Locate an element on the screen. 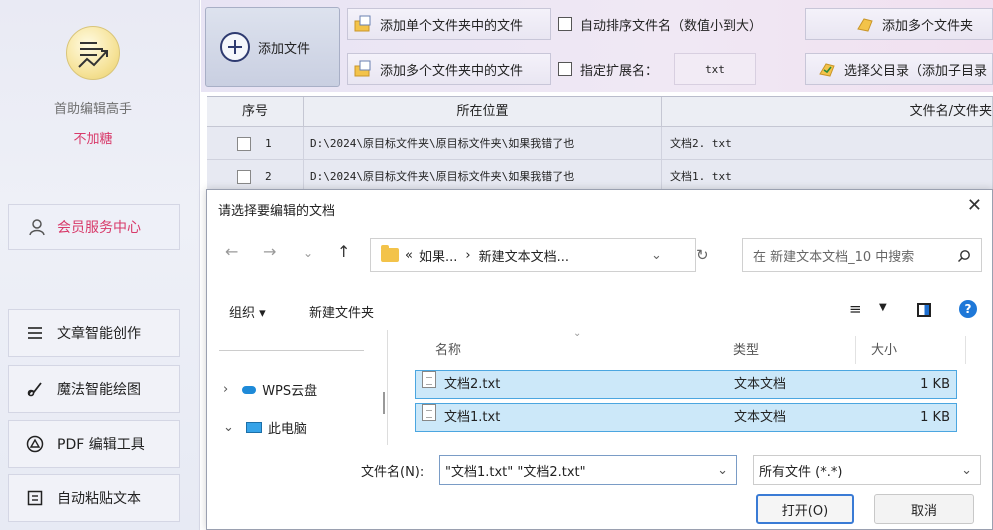 The image size is (993, 530). search-input: 在 新建文本文档_10 中搜索 is located at coordinates (862, 255).